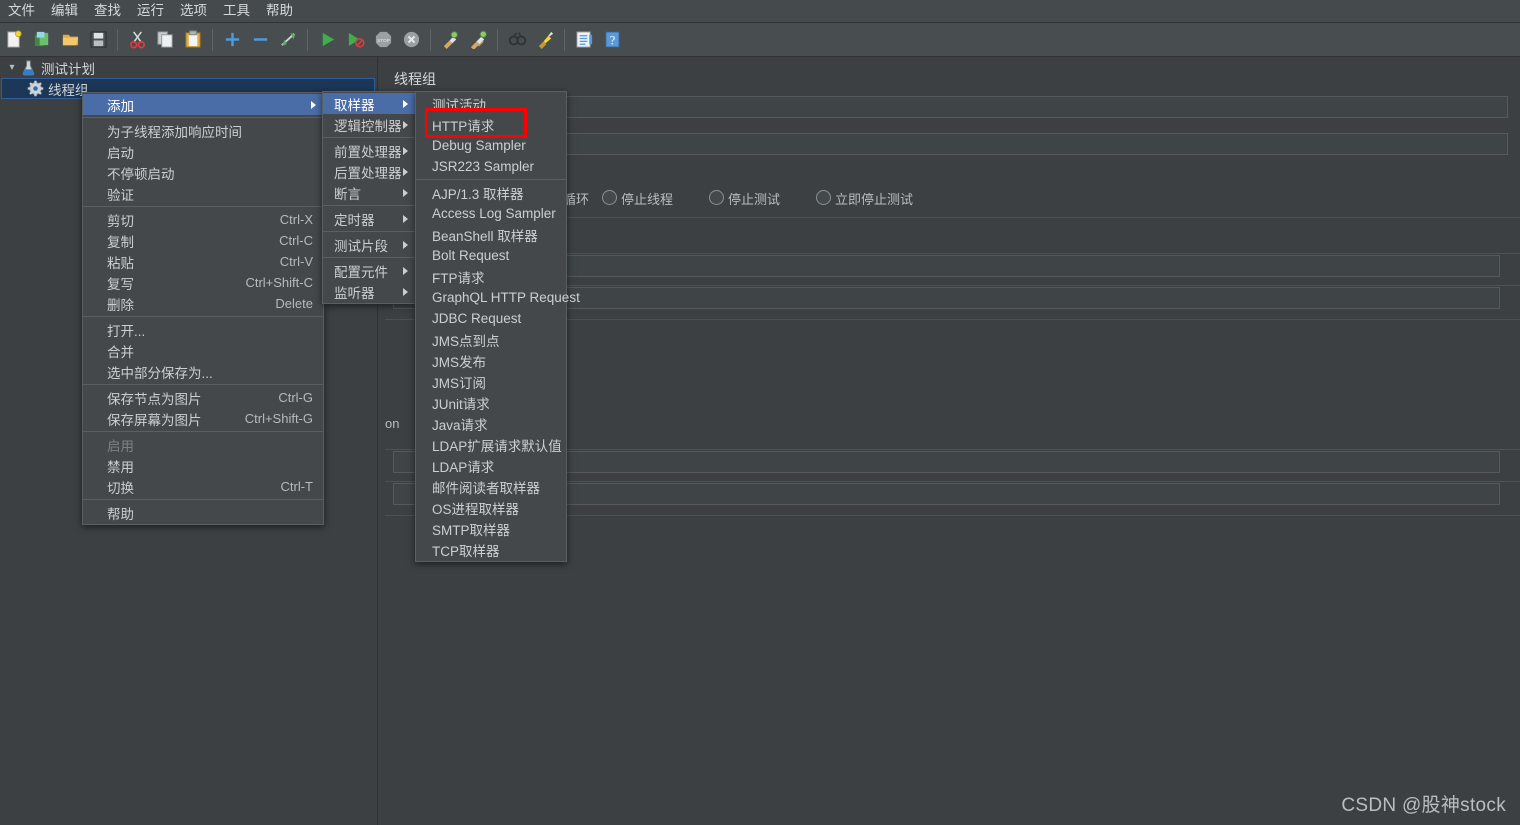 This screenshot has height=825, width=1520. Describe the element at coordinates (491, 145) in the screenshot. I see `menu-item-DebugSampler: Debug Sampler` at that location.